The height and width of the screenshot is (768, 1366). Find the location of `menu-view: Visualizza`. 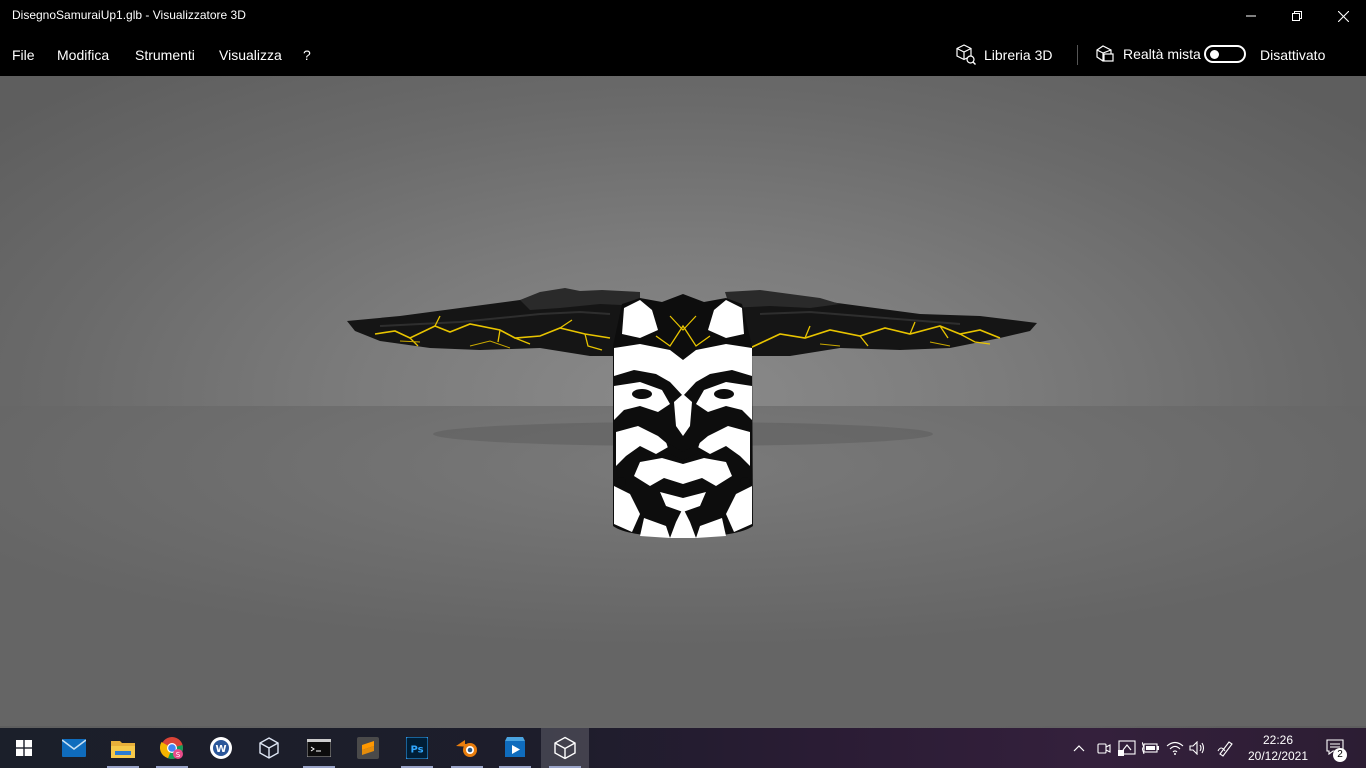

menu-view: Visualizza is located at coordinates (250, 55).